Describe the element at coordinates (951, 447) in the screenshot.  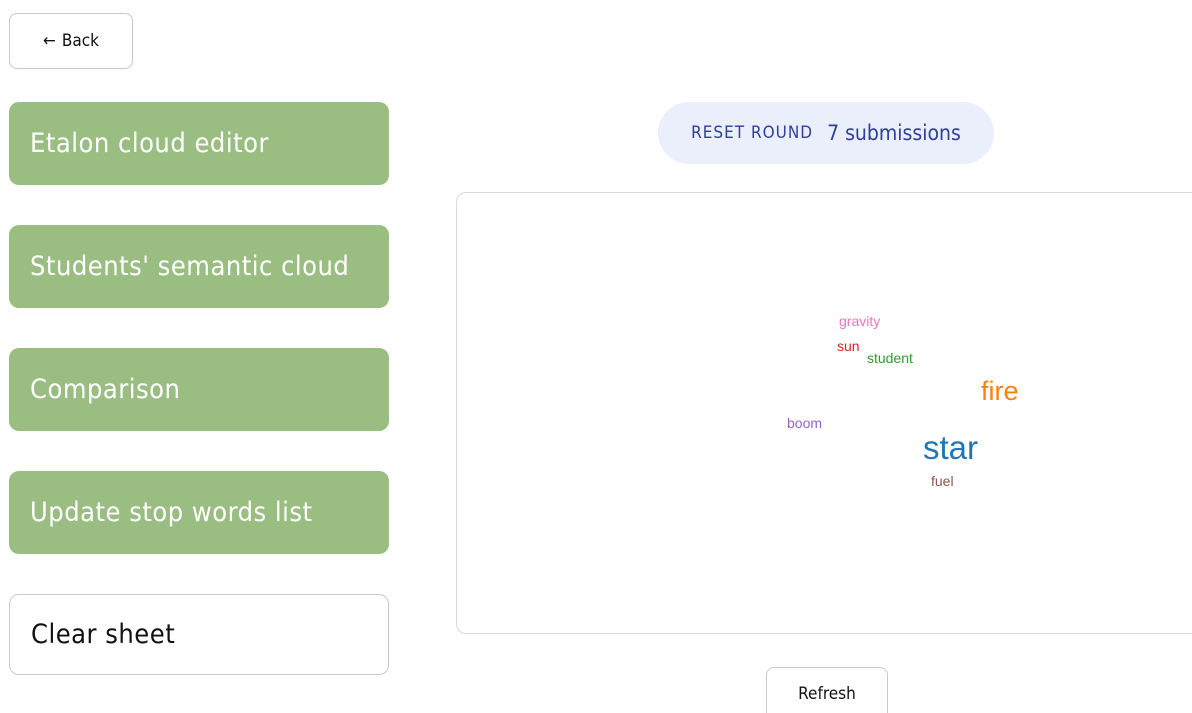
I see `cloud-word: star` at that location.